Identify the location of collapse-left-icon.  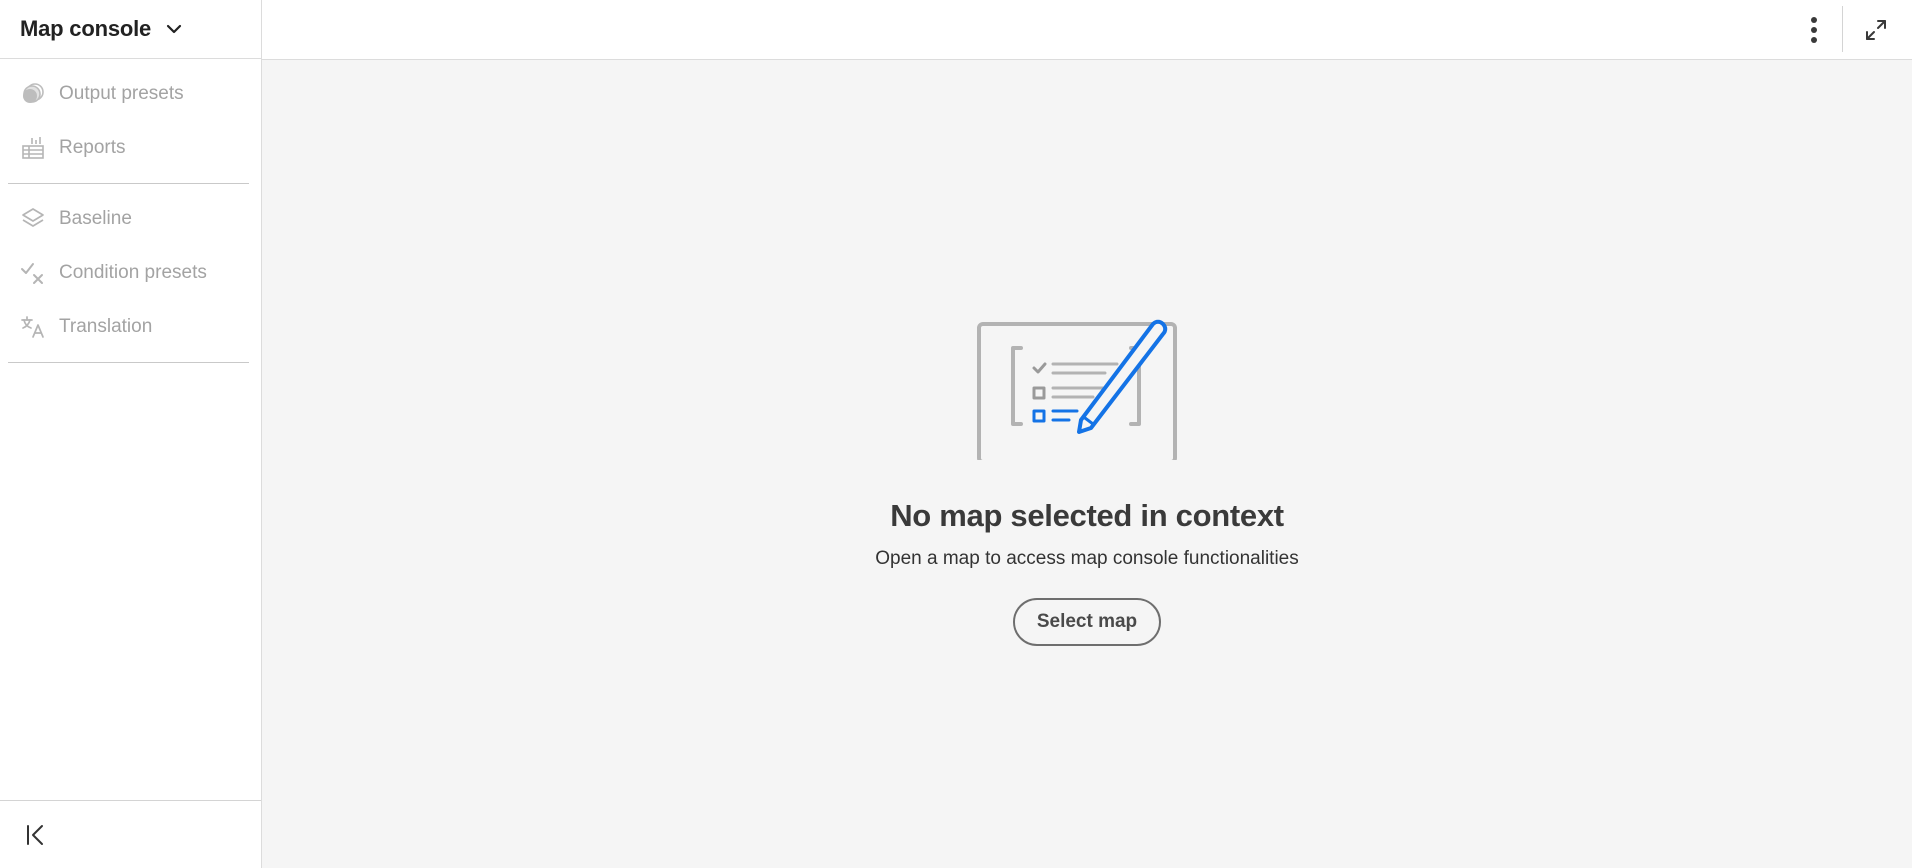
(35, 835).